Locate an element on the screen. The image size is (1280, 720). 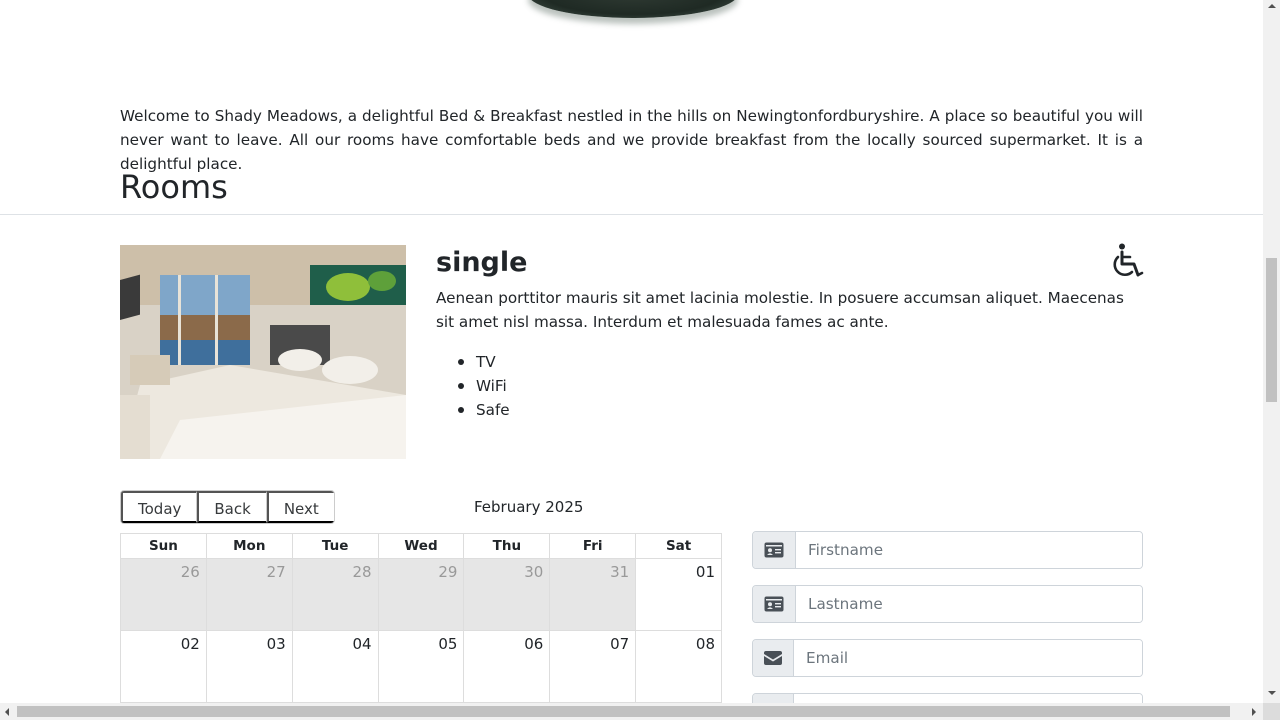
calendar-weekday-header: Sun Mon Tue Wed Thu Fri Sat is located at coordinates (421, 546).